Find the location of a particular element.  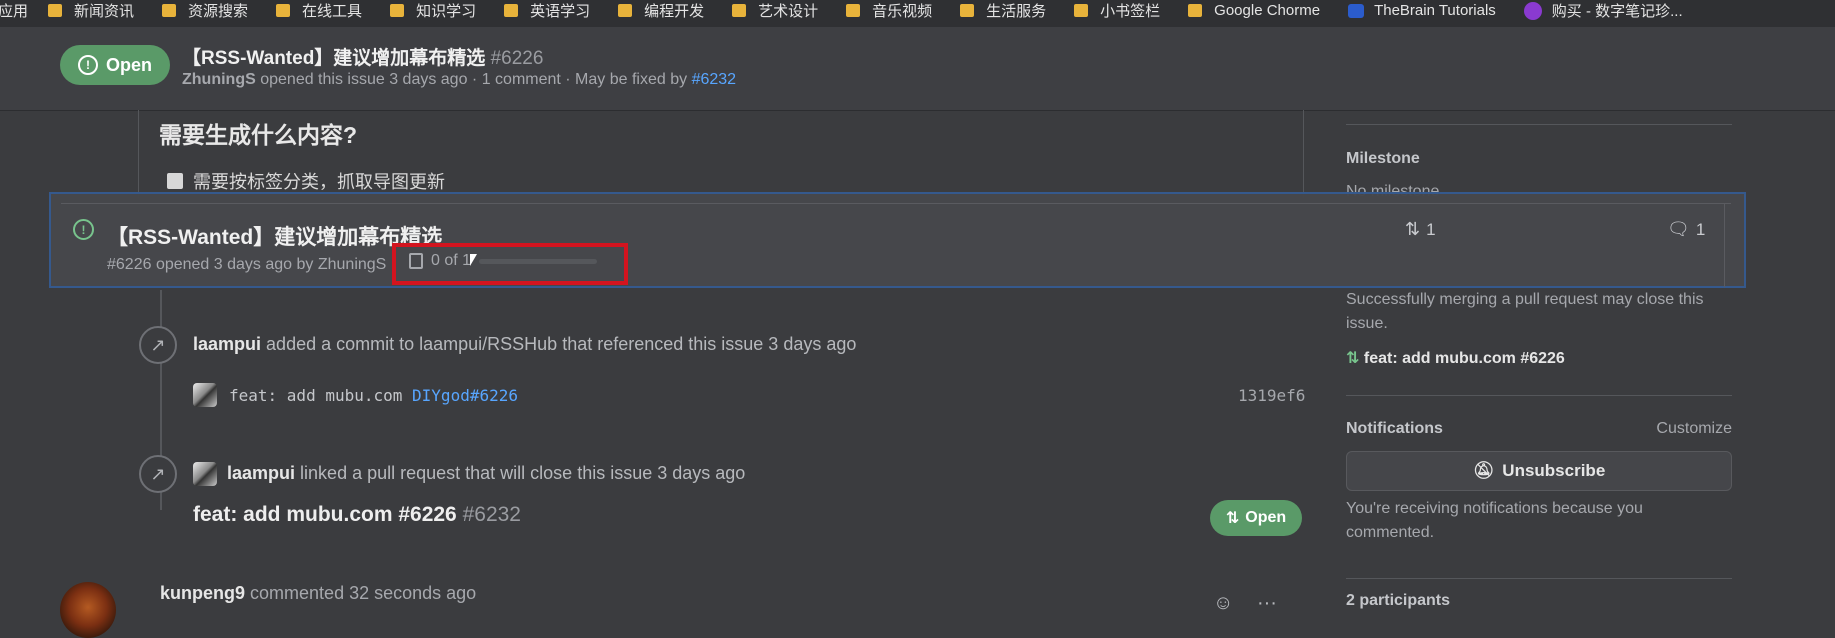

bookmark-item: 知识学习 is located at coordinates (433, 13).